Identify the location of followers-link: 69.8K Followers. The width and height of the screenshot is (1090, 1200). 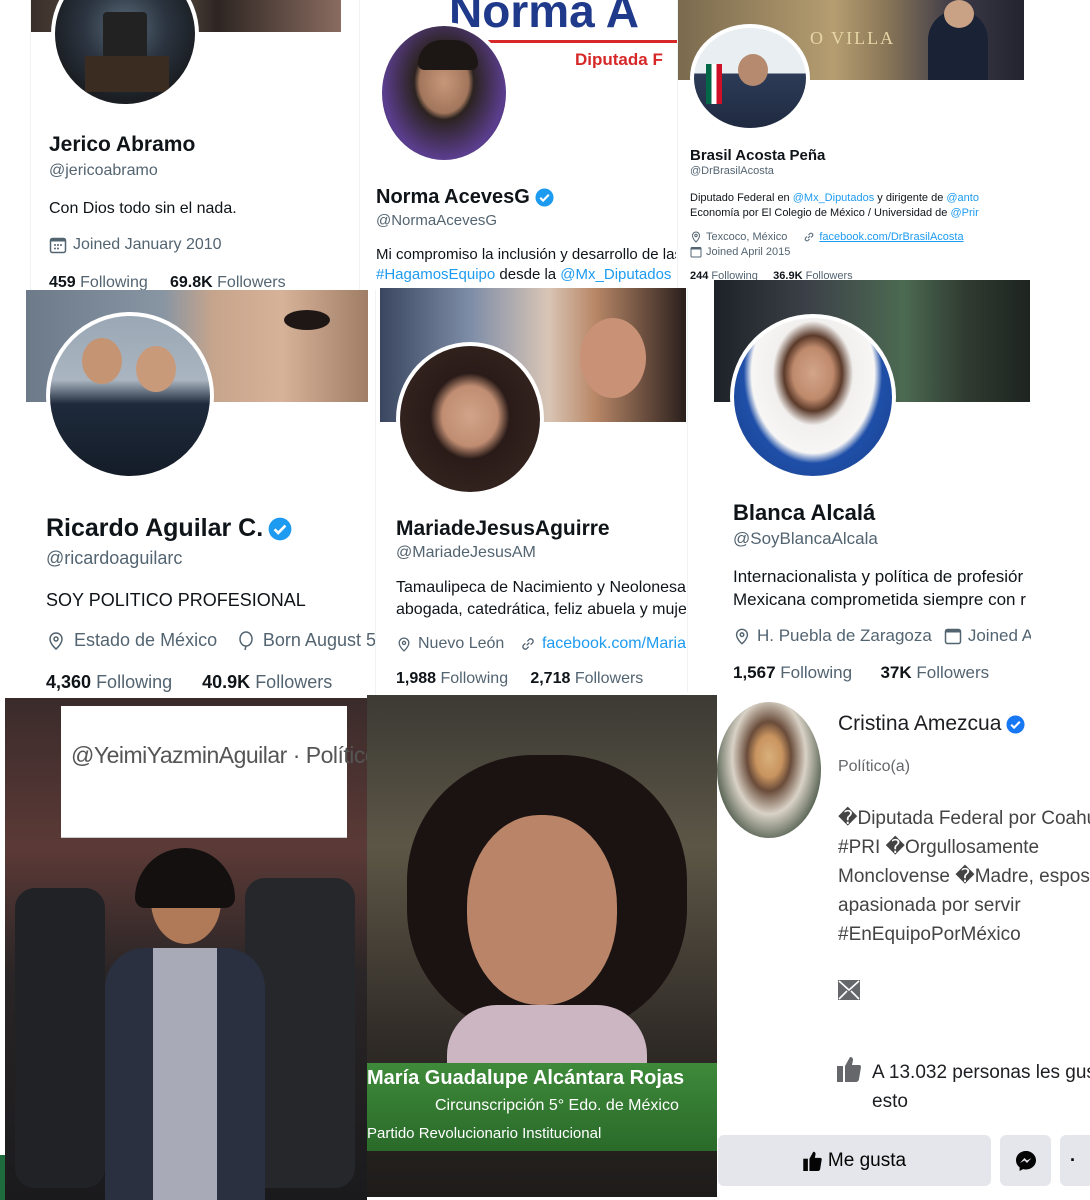
(228, 282).